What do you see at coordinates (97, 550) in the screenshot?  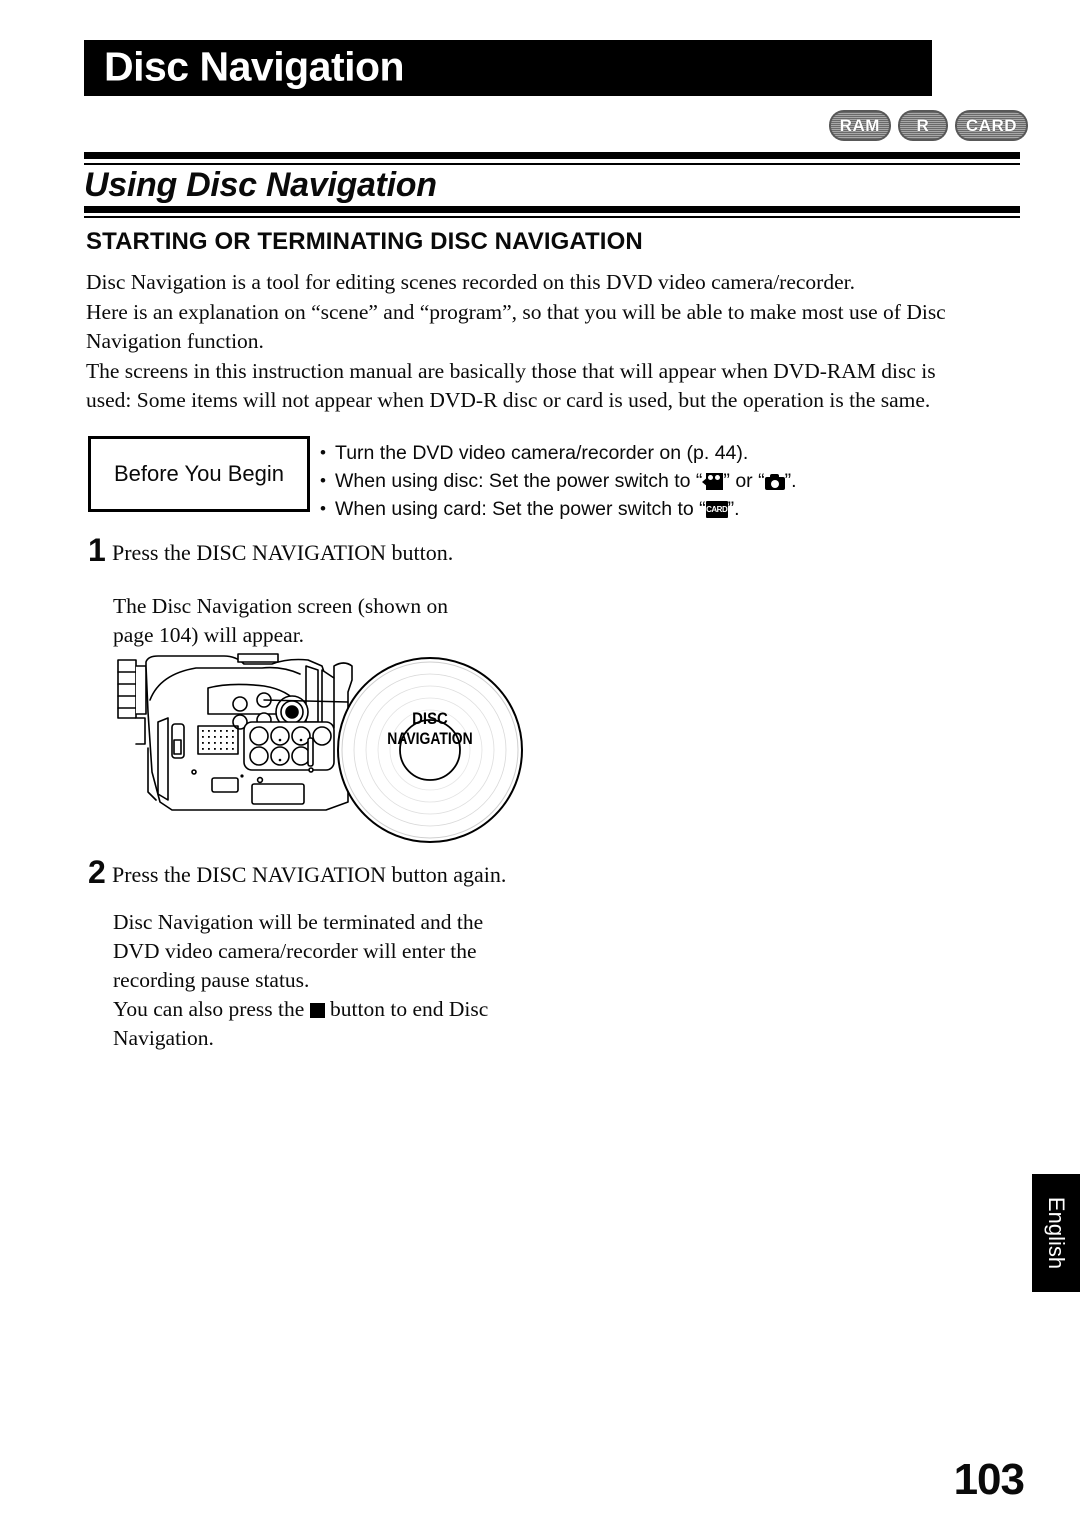 I see `step-1-number: 1` at bounding box center [97, 550].